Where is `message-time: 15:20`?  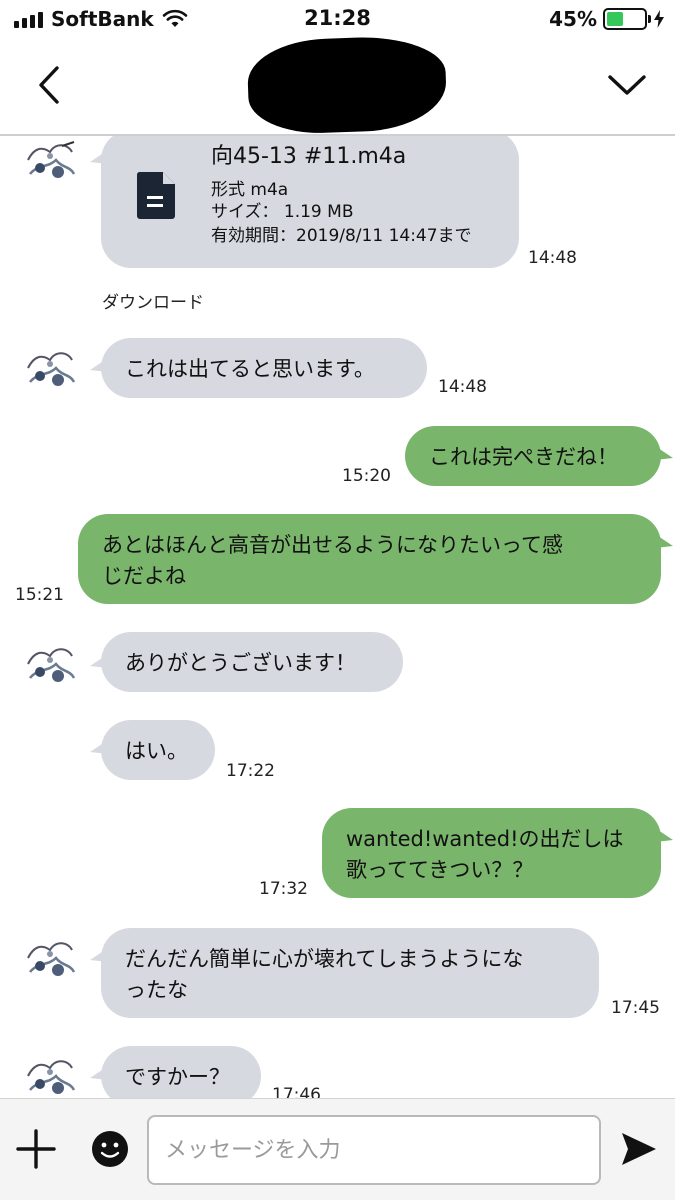 message-time: 15:20 is located at coordinates (366, 476).